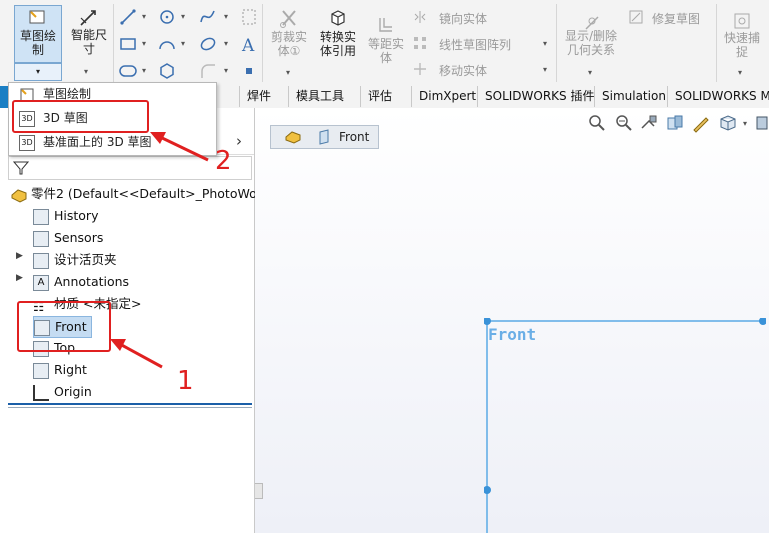 The height and width of the screenshot is (533, 769). I want to click on arc-dropdown: ▾, so click(183, 43).